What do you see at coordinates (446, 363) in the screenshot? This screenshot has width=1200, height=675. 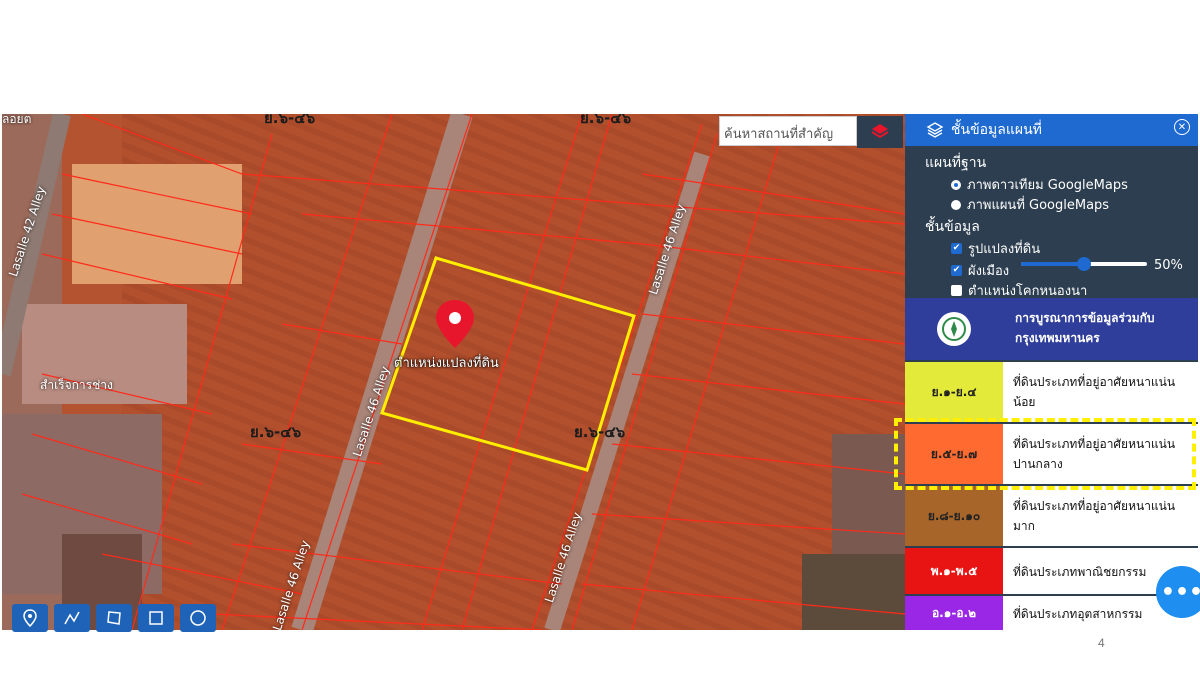 I see `parcel-location-label: ตำแหน่งแปลงที่ดิน` at bounding box center [446, 363].